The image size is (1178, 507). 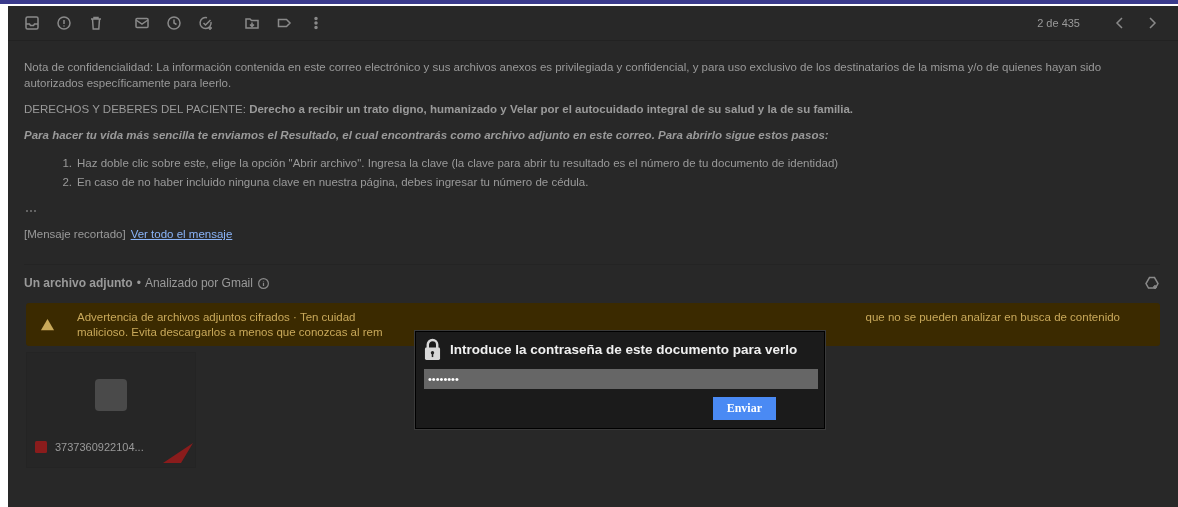 What do you see at coordinates (47, 324) in the screenshot?
I see `warning-icon` at bounding box center [47, 324].